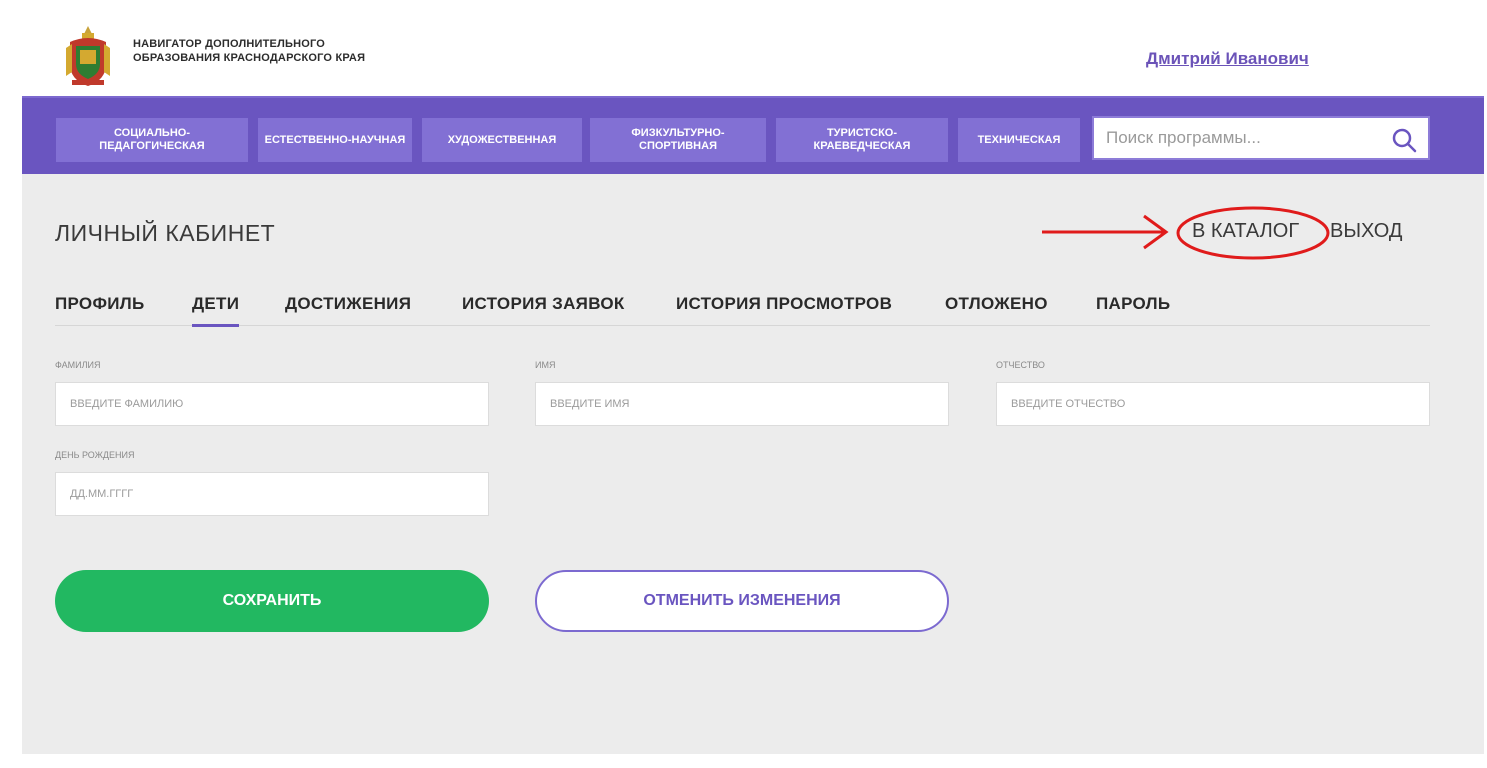 This screenshot has width=1487, height=768. I want to click on last-name-label: Фамилия, so click(78, 365).